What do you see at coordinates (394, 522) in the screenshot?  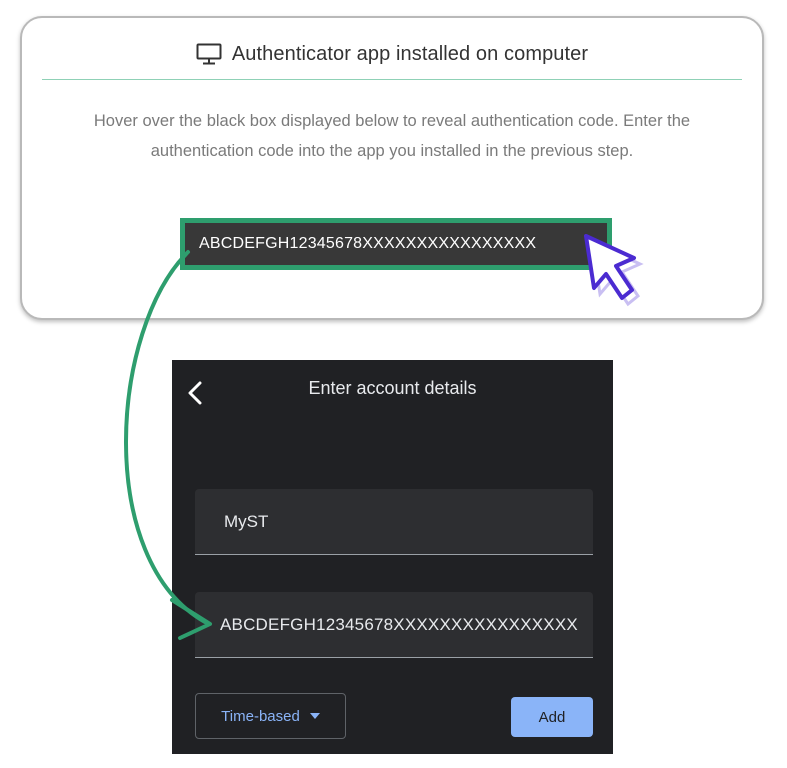 I see `account-name-field: MyST` at bounding box center [394, 522].